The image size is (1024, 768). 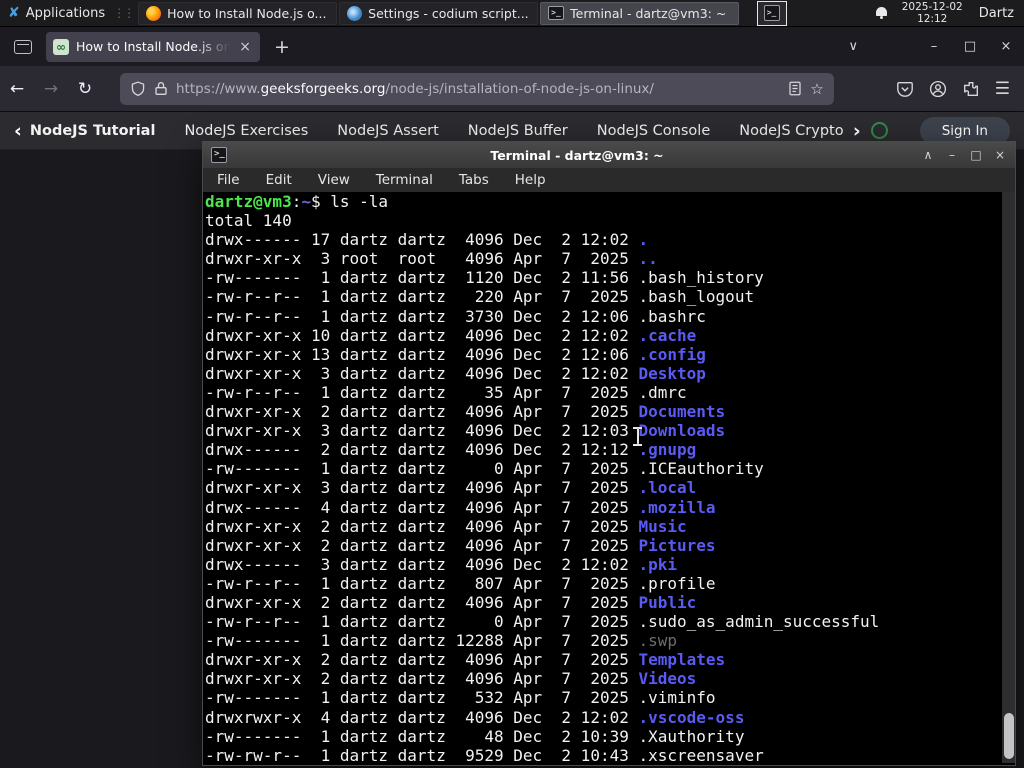 What do you see at coordinates (18, 131) in the screenshot?
I see `nav-scroll-left-icon: ‹` at bounding box center [18, 131].